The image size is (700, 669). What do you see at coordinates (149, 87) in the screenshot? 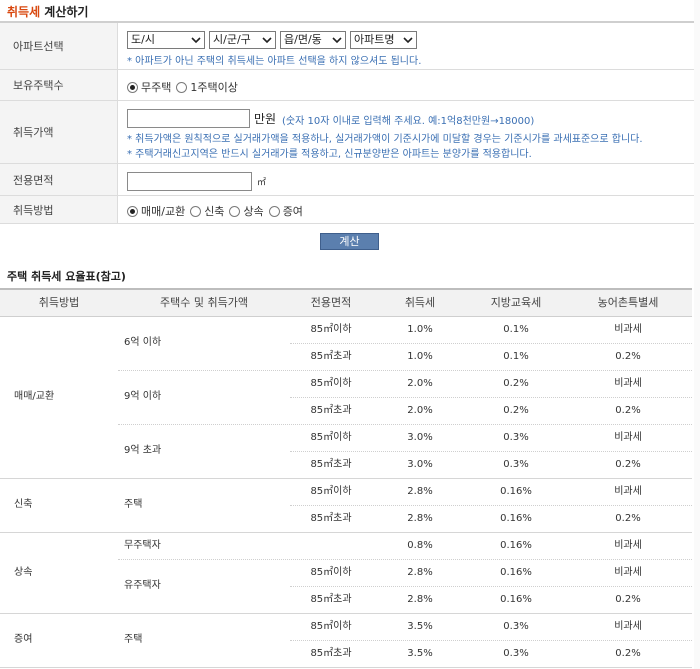
I see `houses-option-none: 무주택` at bounding box center [149, 87].